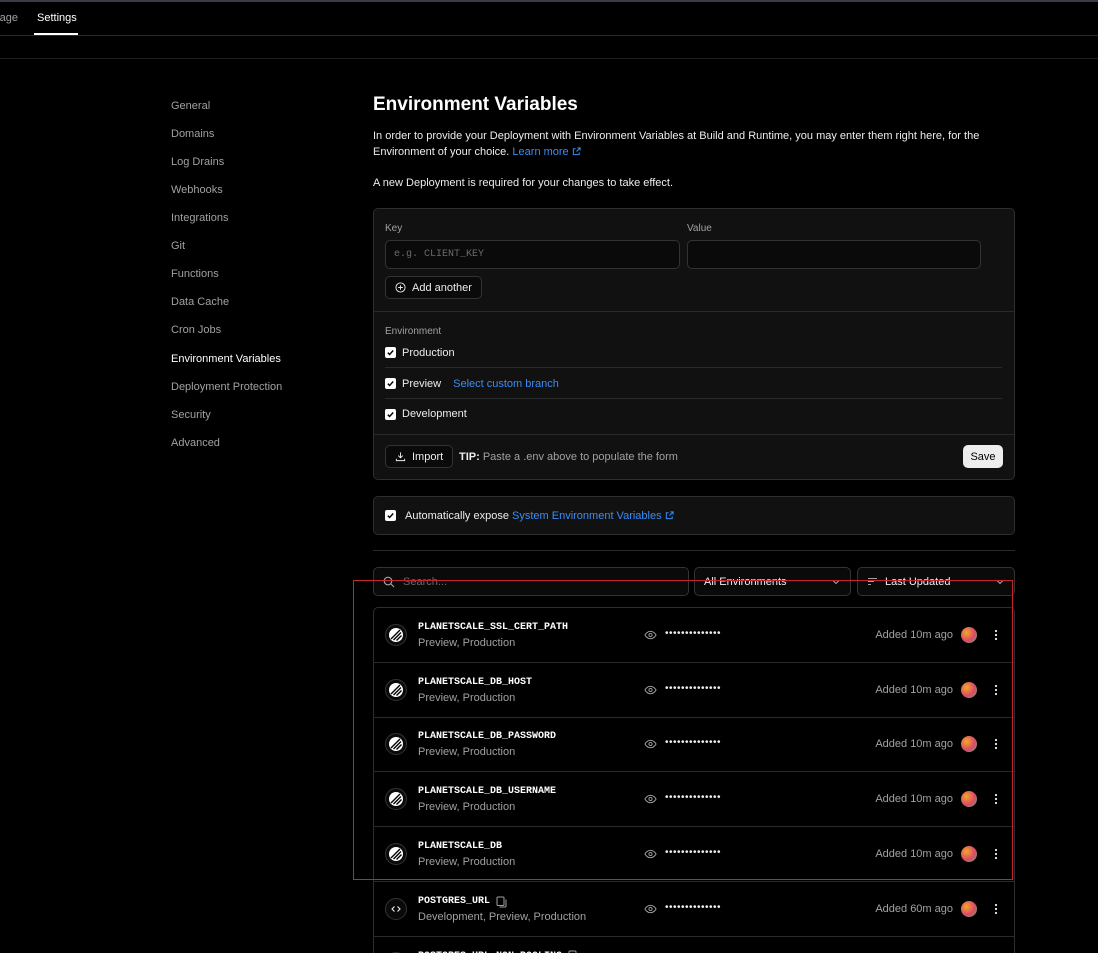 The image size is (1098, 953). Describe the element at coordinates (390, 414) in the screenshot. I see `development-checkbox` at that location.